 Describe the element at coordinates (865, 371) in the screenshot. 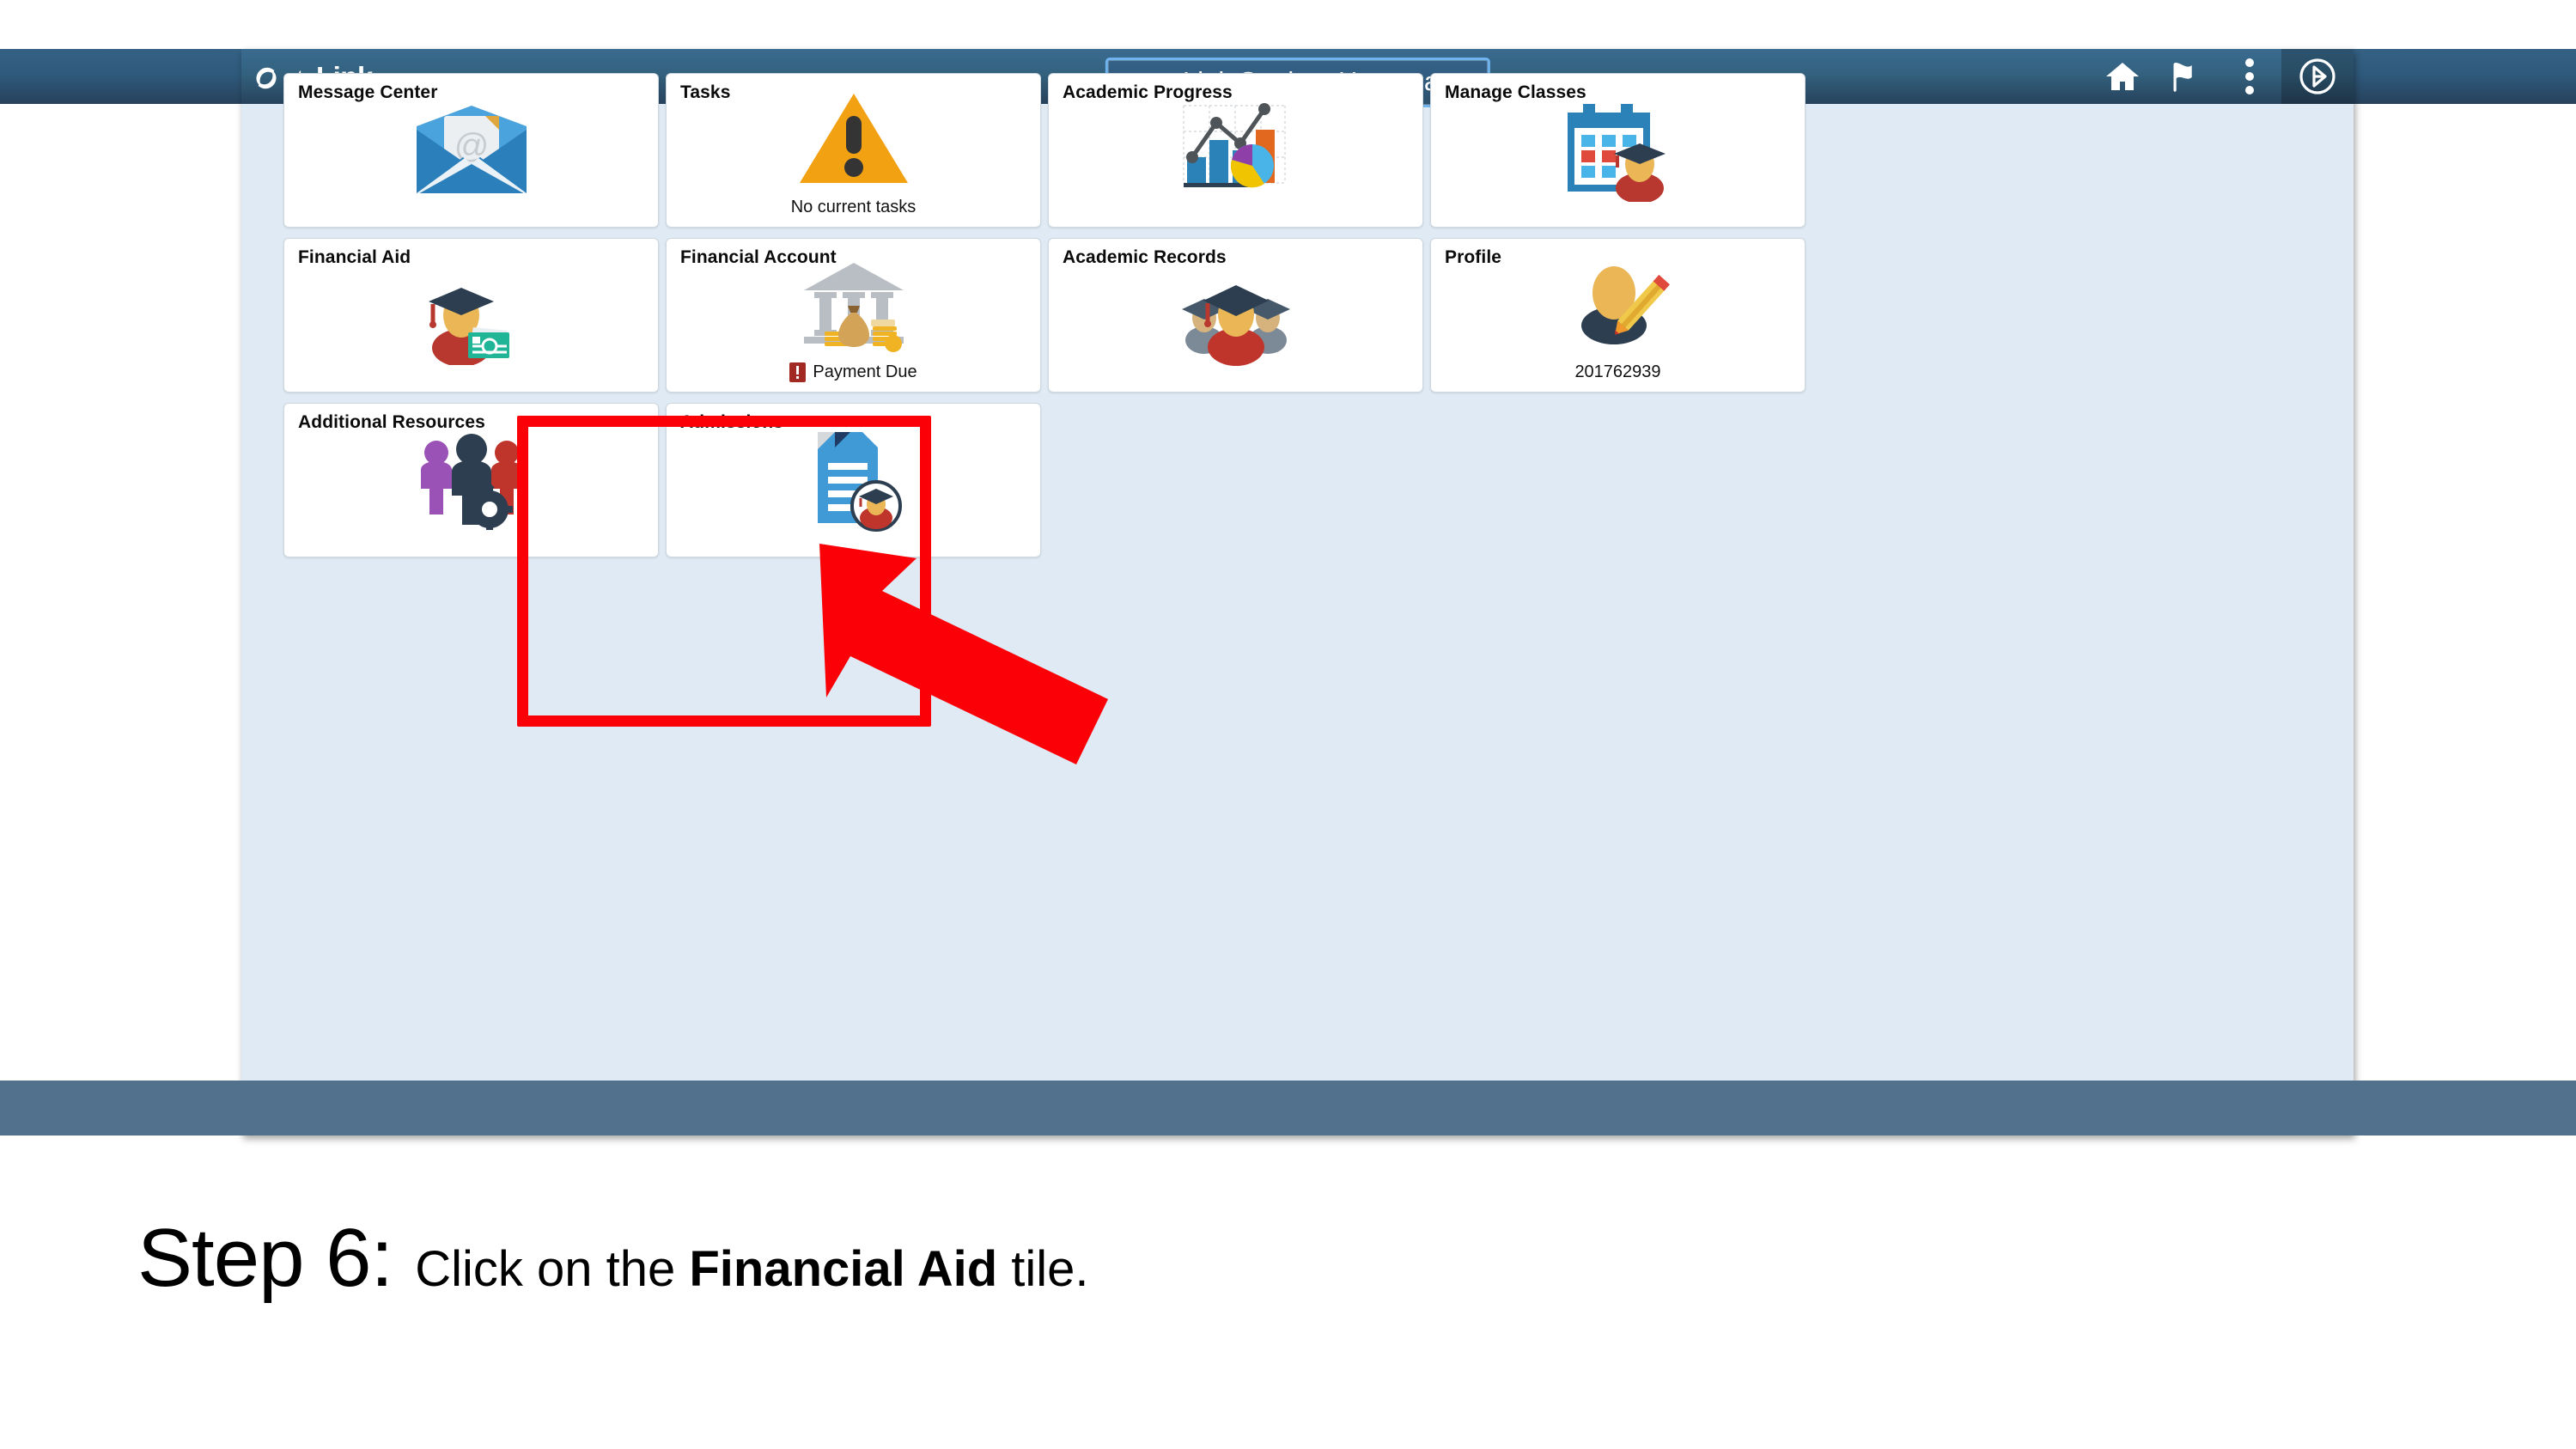

I see `tile-status-text: Payment Due` at that location.